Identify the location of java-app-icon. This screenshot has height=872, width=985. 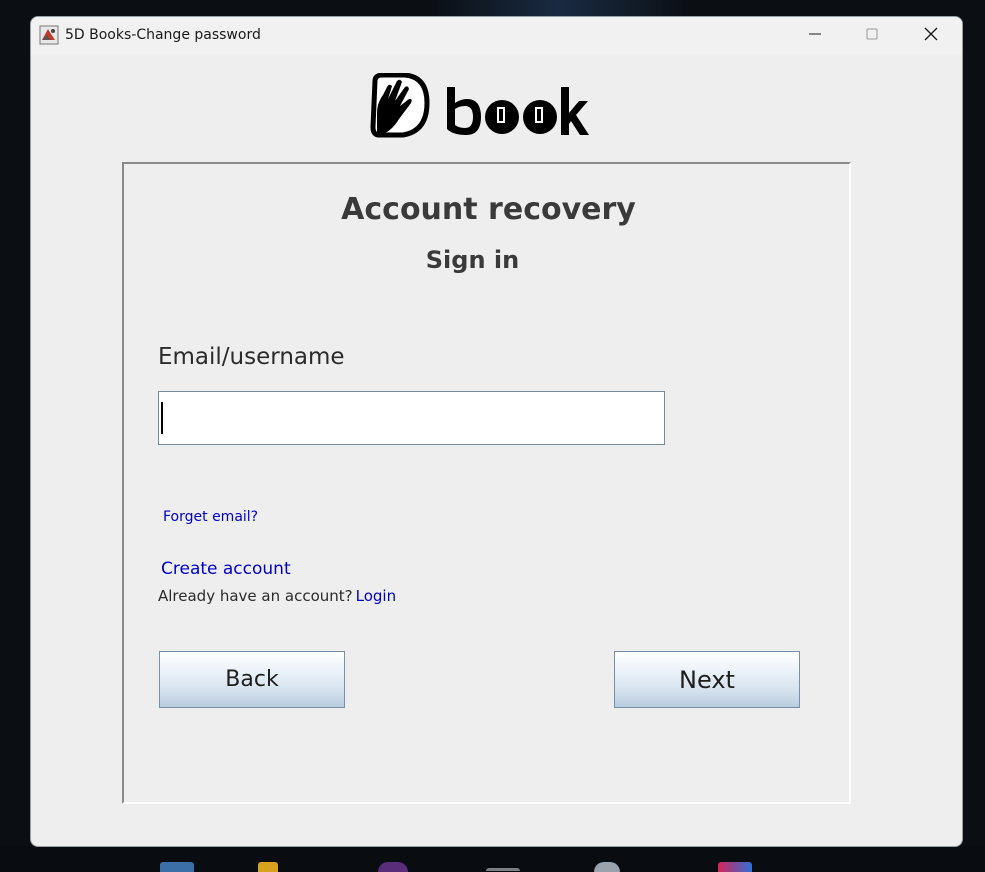
(49, 35).